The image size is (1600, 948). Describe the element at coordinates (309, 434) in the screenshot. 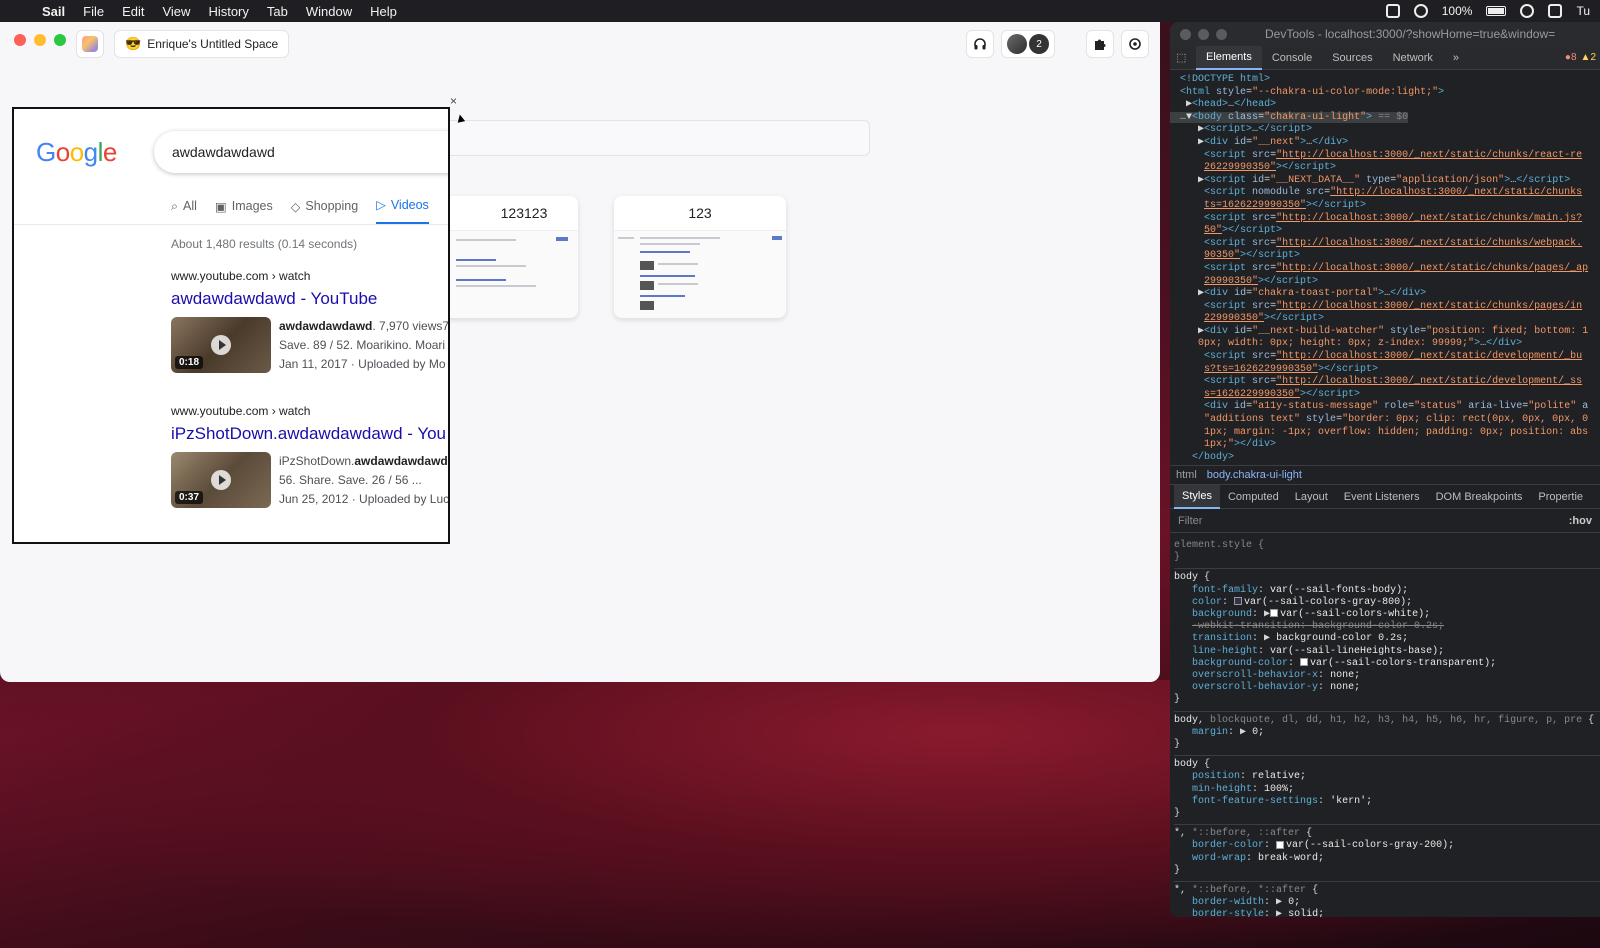

I see `result-title-link: iPzShotDown.awdawdawdawd - You` at that location.